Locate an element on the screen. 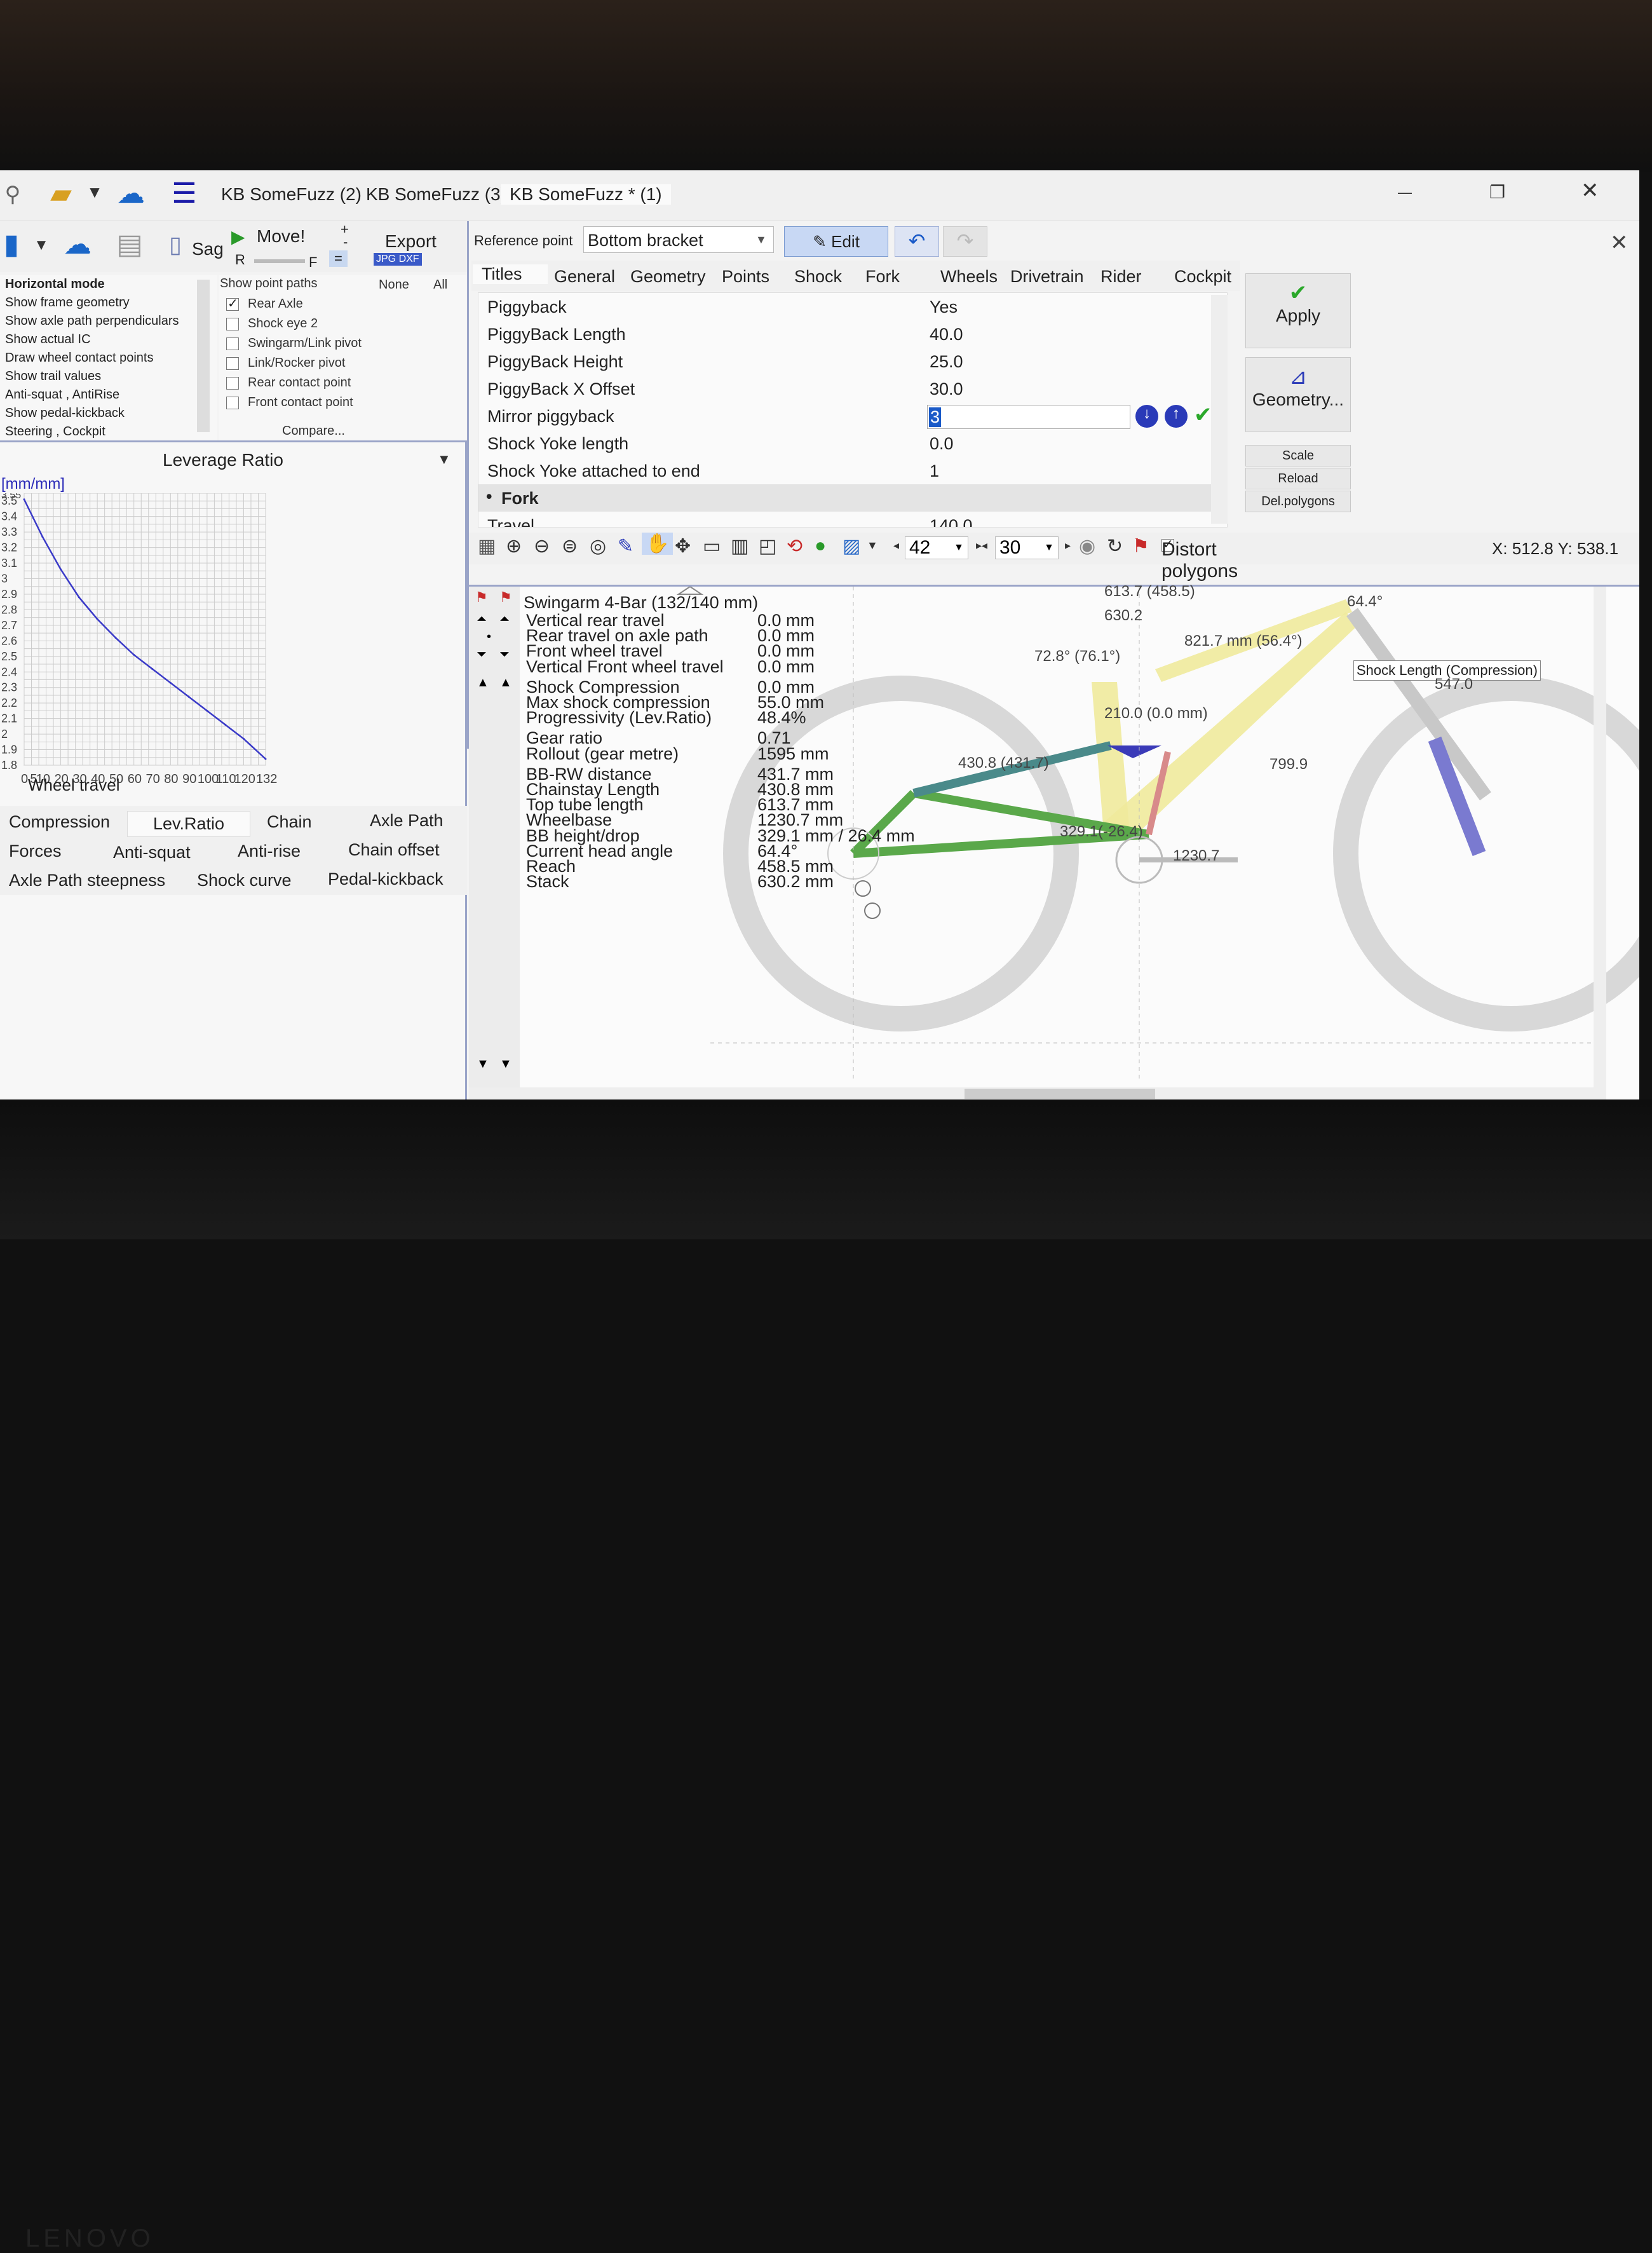 The height and width of the screenshot is (2253, 1652). zoom-out-icon: ⊖ is located at coordinates (542, 546).